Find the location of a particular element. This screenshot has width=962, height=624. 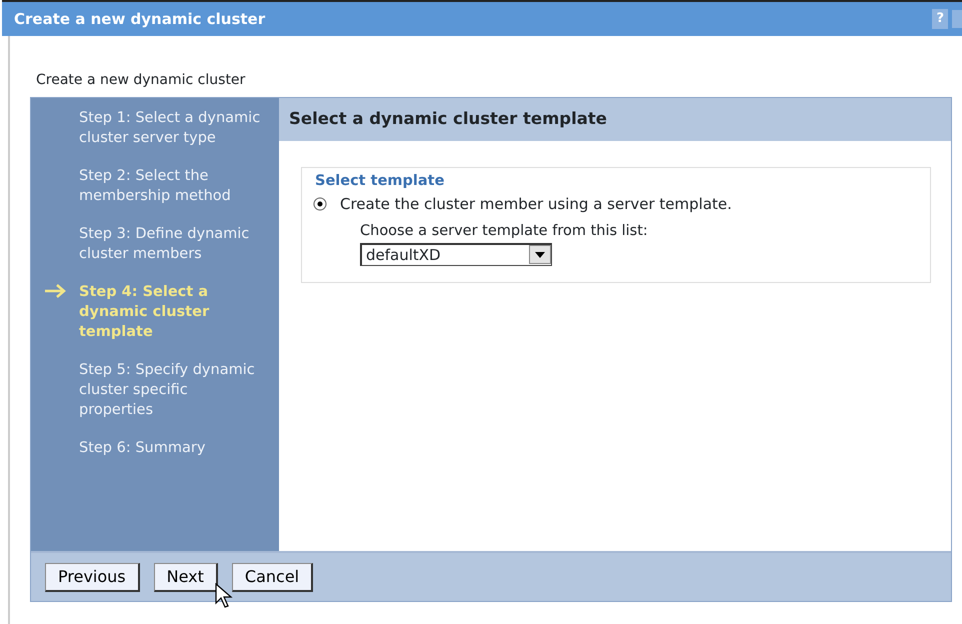

wizard-step: Step 4: Select a dynamic cluster template is located at coordinates (155, 321).